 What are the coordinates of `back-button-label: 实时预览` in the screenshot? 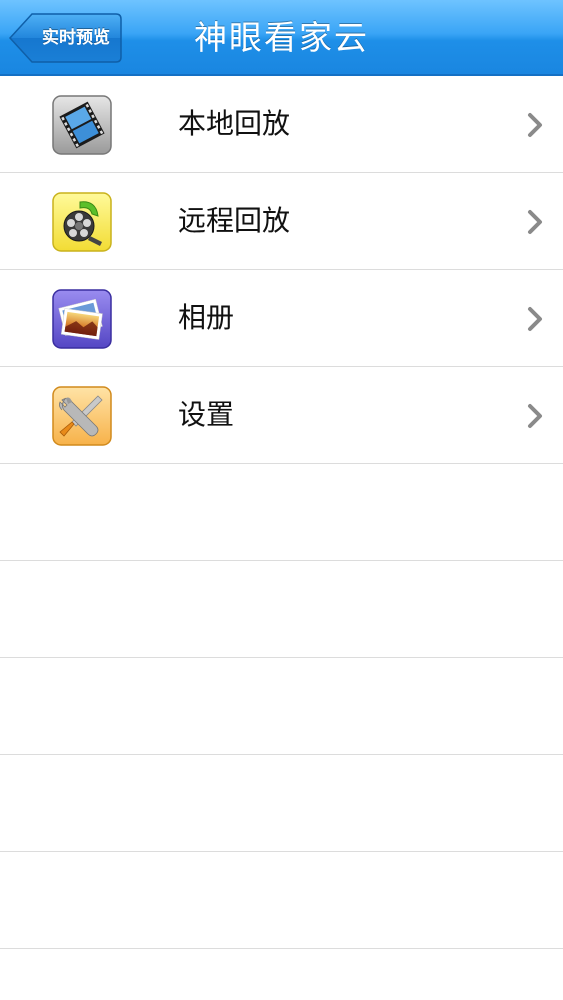 It's located at (76, 38).